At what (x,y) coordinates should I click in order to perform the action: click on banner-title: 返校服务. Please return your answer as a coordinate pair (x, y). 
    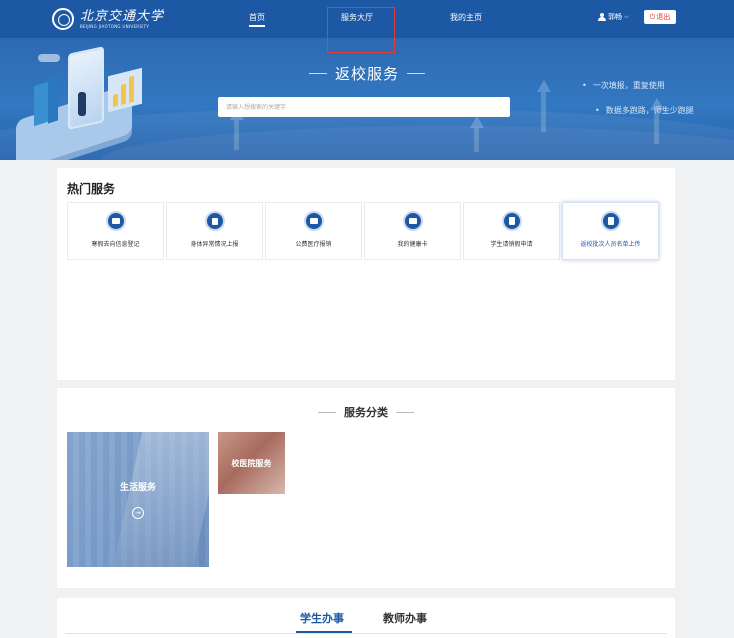
    Looking at the image, I should click on (367, 73).